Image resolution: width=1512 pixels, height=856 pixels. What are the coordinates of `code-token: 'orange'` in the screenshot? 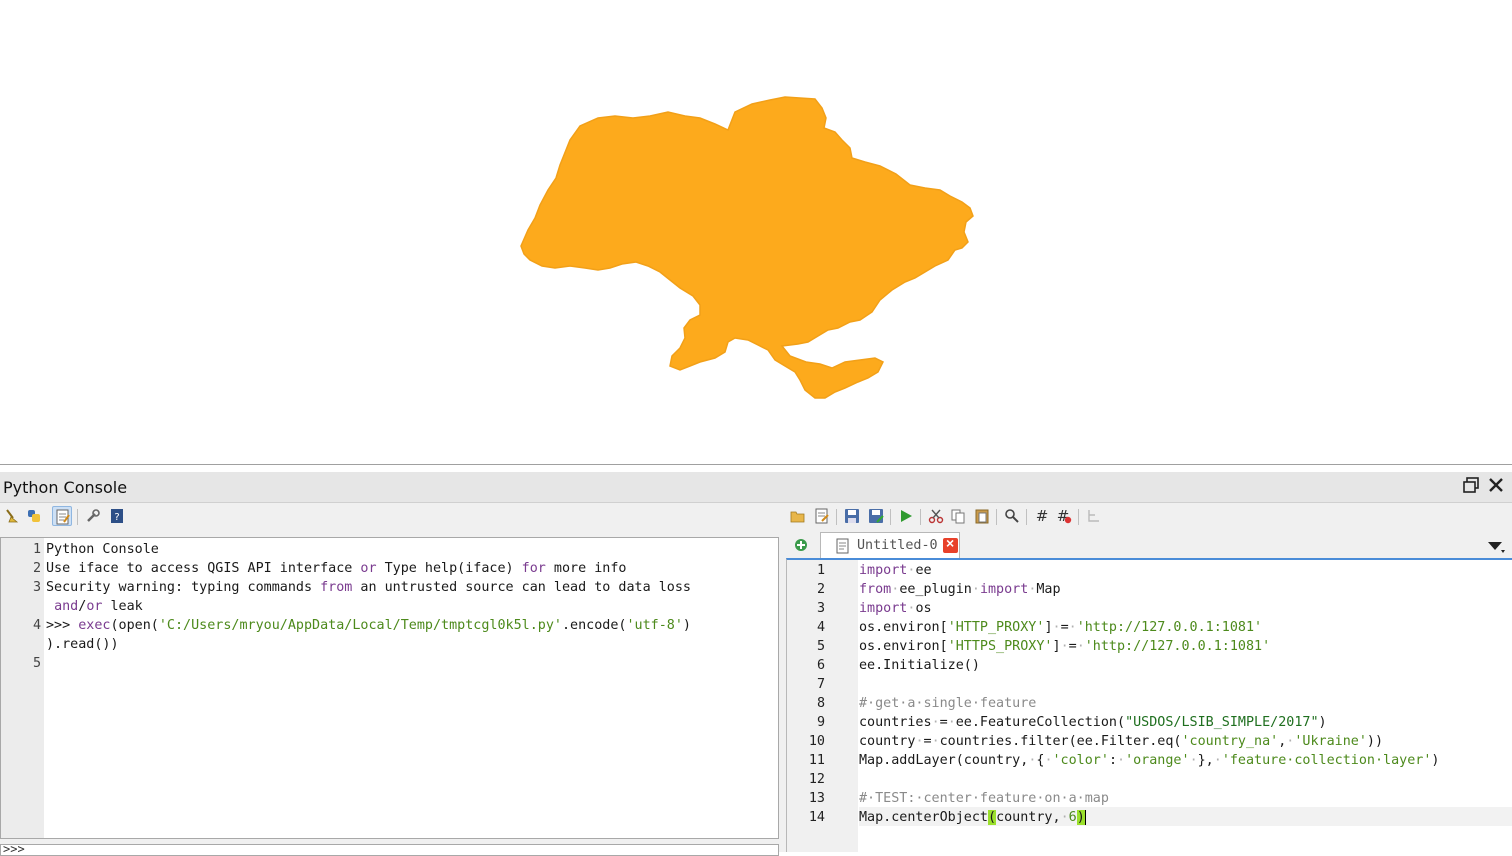 It's located at (1157, 760).